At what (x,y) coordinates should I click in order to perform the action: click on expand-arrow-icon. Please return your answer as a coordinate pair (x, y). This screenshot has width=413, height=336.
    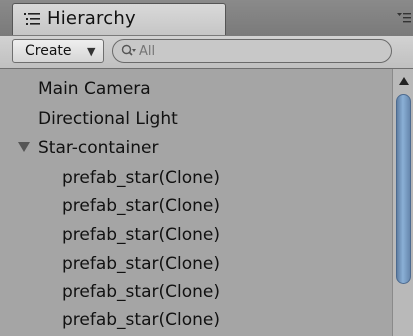
    Looking at the image, I should click on (24, 147).